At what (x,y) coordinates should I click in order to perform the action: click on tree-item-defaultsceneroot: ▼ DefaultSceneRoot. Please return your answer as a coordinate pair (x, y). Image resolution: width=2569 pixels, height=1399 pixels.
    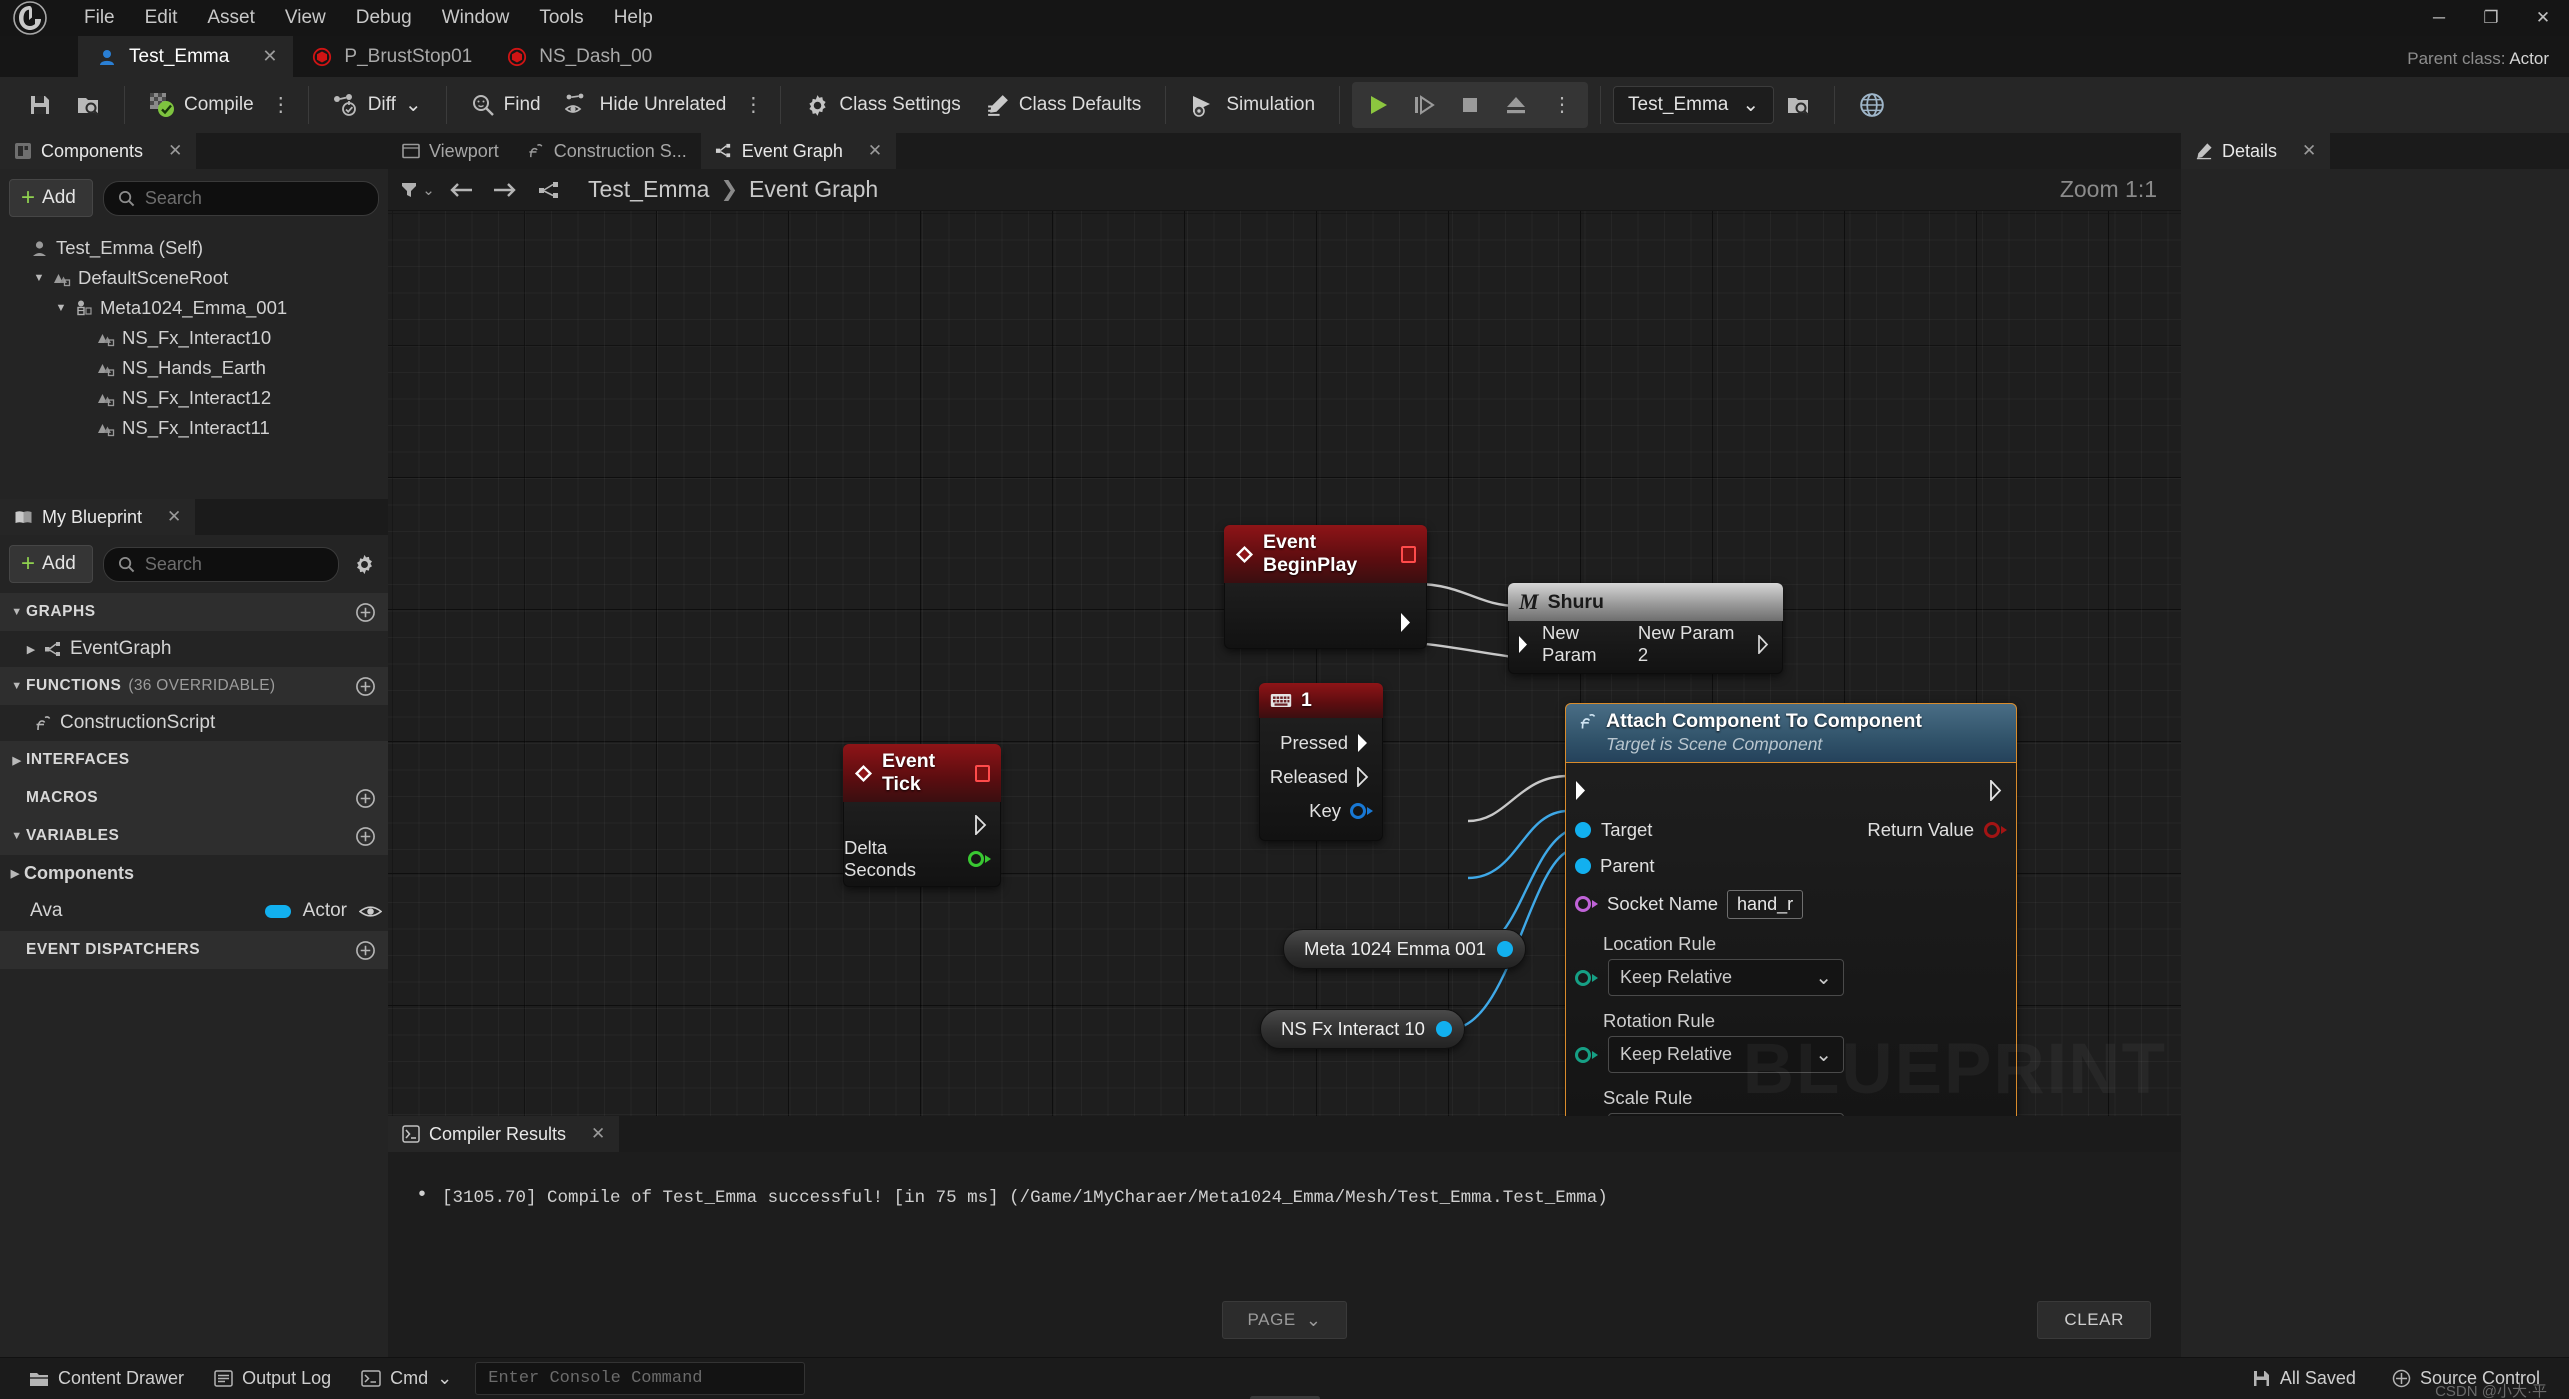
    Looking at the image, I should click on (194, 278).